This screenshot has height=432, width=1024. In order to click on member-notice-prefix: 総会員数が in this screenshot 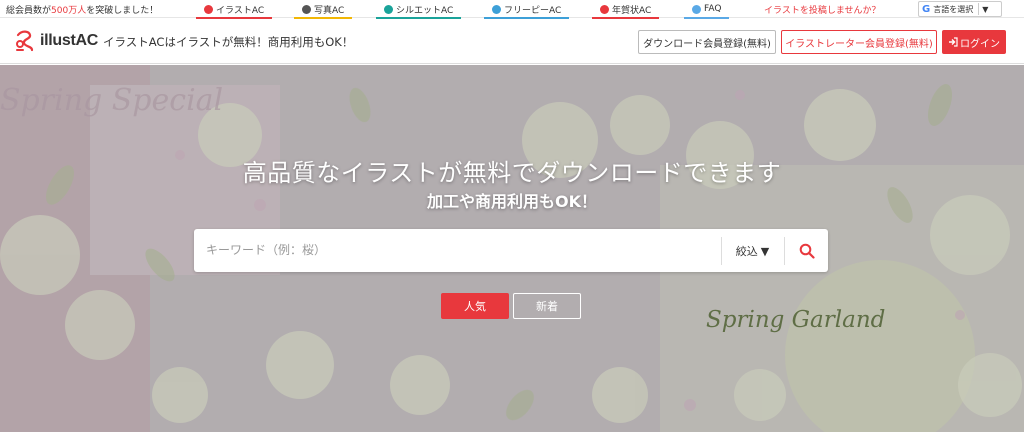, I will do `click(29, 11)`.